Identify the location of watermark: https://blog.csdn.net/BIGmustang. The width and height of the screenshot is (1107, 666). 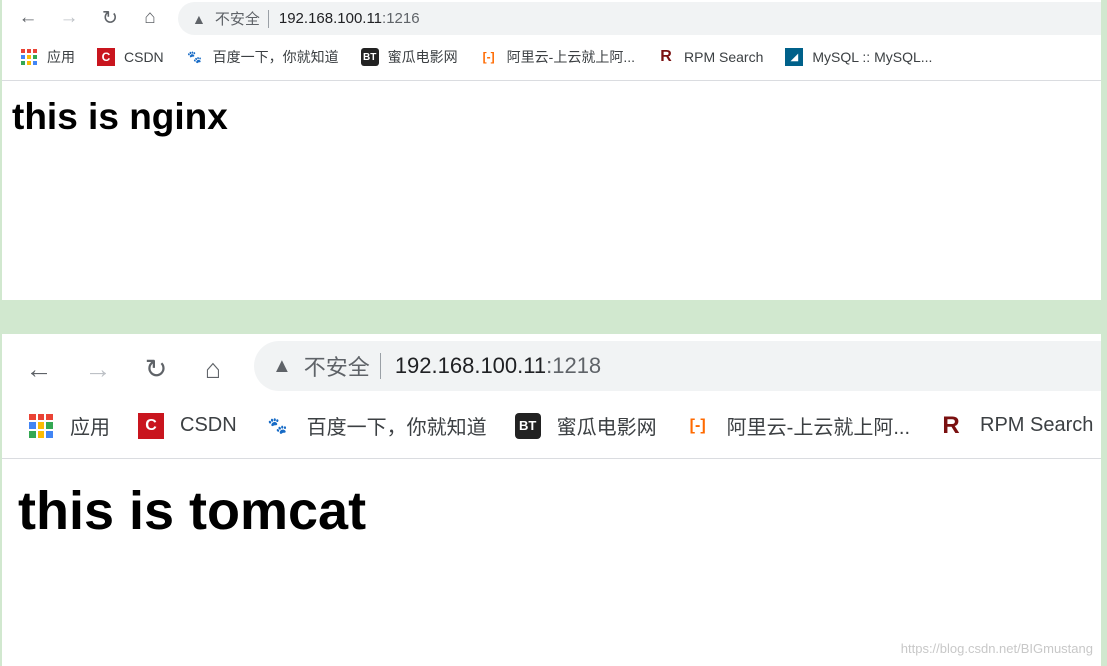
(996, 648).